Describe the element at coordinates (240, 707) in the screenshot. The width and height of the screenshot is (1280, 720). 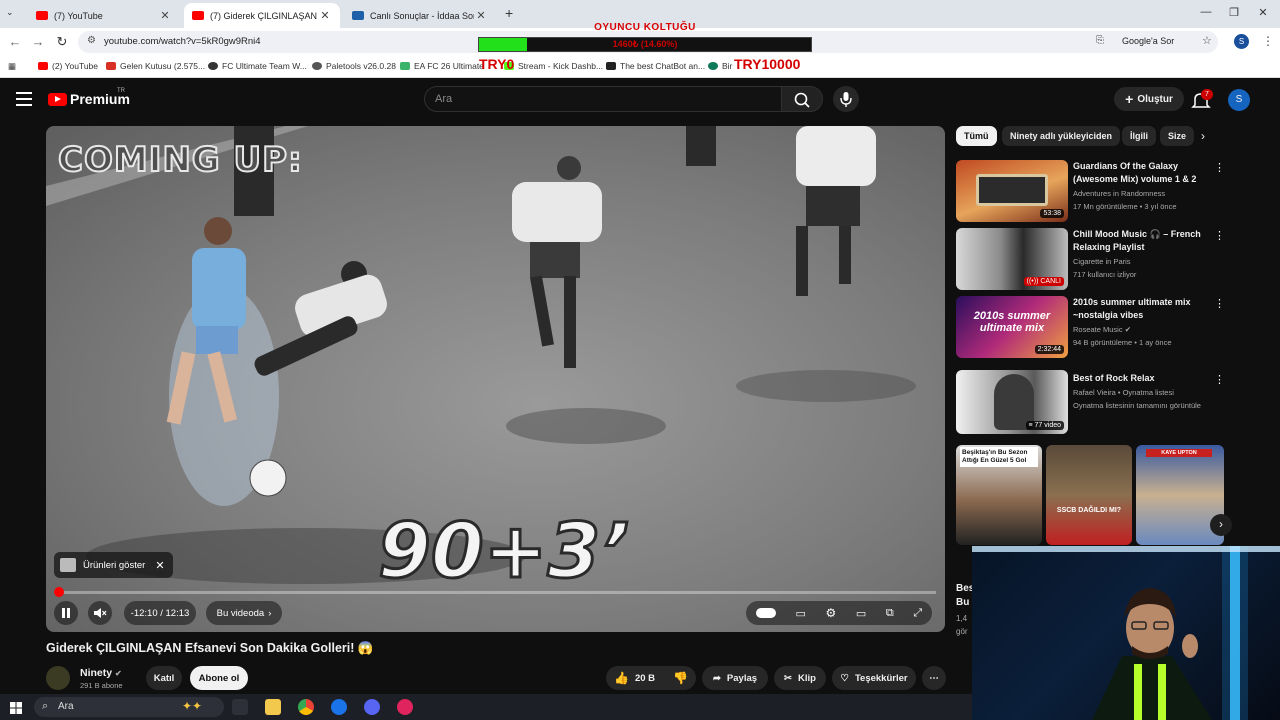
I see `task-view-icon` at that location.